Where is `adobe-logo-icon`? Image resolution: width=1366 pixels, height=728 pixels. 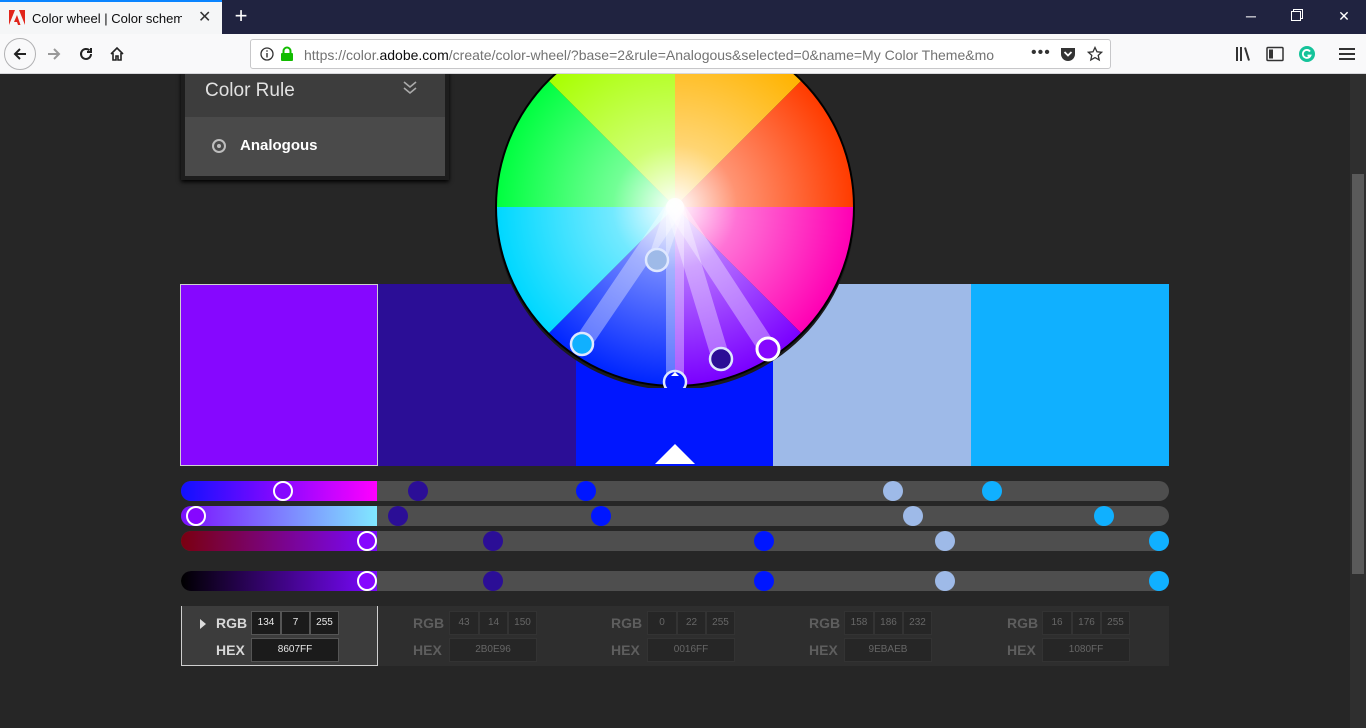
adobe-logo-icon is located at coordinates (17, 17).